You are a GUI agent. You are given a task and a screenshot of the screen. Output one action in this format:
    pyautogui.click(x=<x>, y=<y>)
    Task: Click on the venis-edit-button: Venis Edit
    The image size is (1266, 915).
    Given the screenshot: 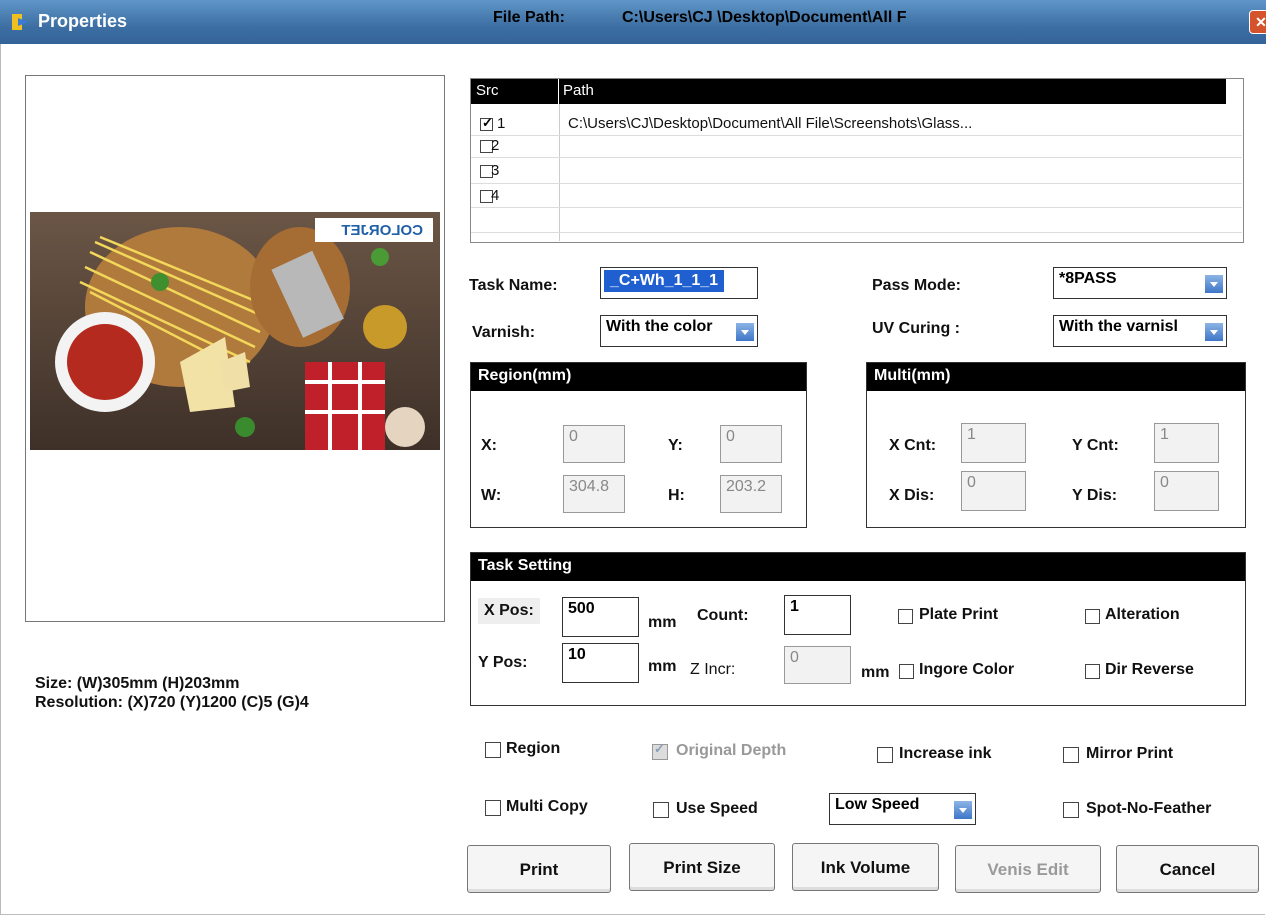 What is the action you would take?
    pyautogui.click(x=1028, y=869)
    